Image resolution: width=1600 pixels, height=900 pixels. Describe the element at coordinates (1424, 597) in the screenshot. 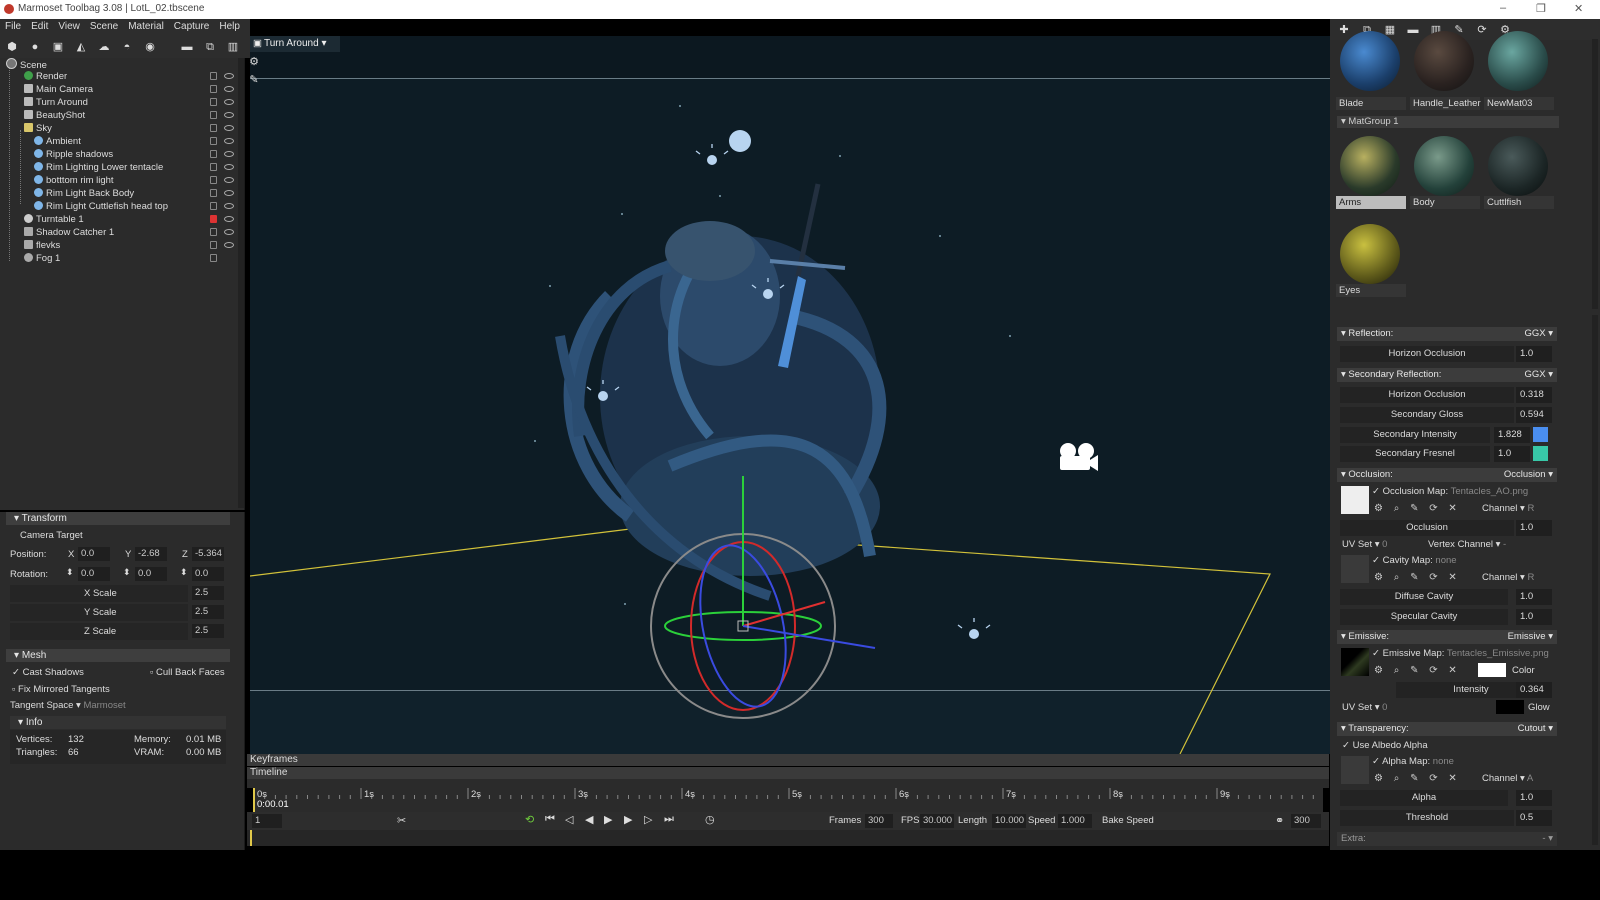

I see `diffuse-cavity-slider: Diffuse Cavity` at that location.